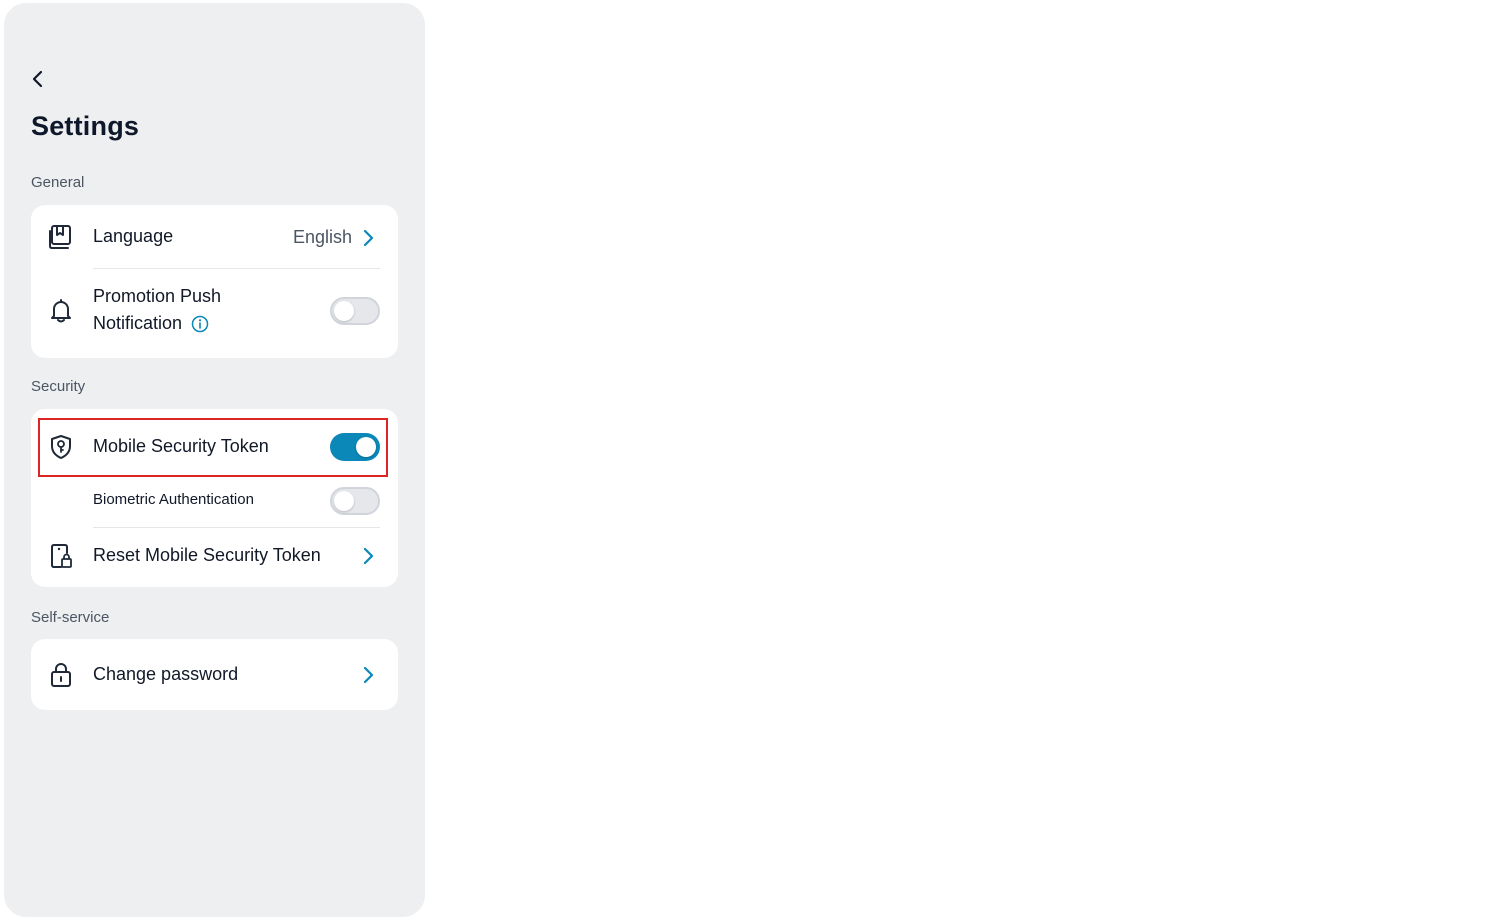 This screenshot has height=922, width=1494. I want to click on back-button, so click(38, 79).